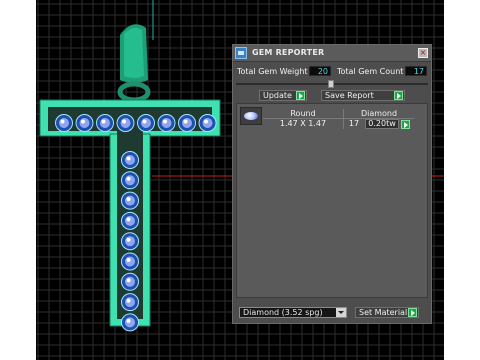 The width and height of the screenshot is (480, 360). I want to click on table-header-shape: Round, so click(303, 114).